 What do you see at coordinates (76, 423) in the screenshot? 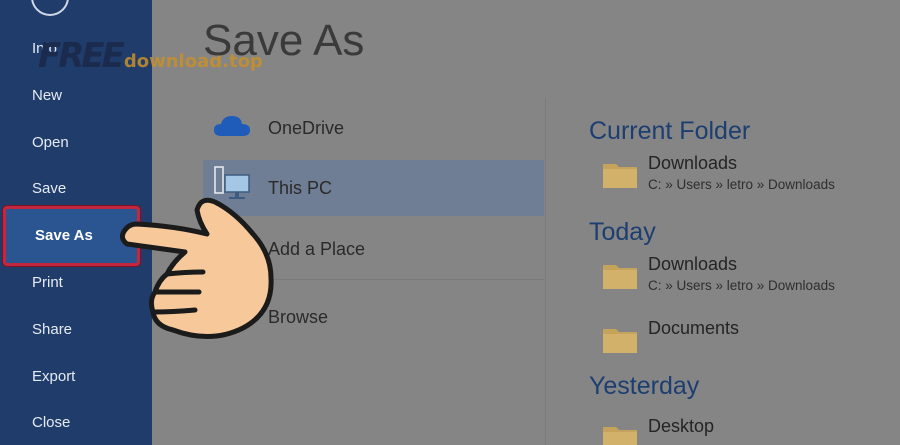
I see `sidebar-item-close: Close` at bounding box center [76, 423].